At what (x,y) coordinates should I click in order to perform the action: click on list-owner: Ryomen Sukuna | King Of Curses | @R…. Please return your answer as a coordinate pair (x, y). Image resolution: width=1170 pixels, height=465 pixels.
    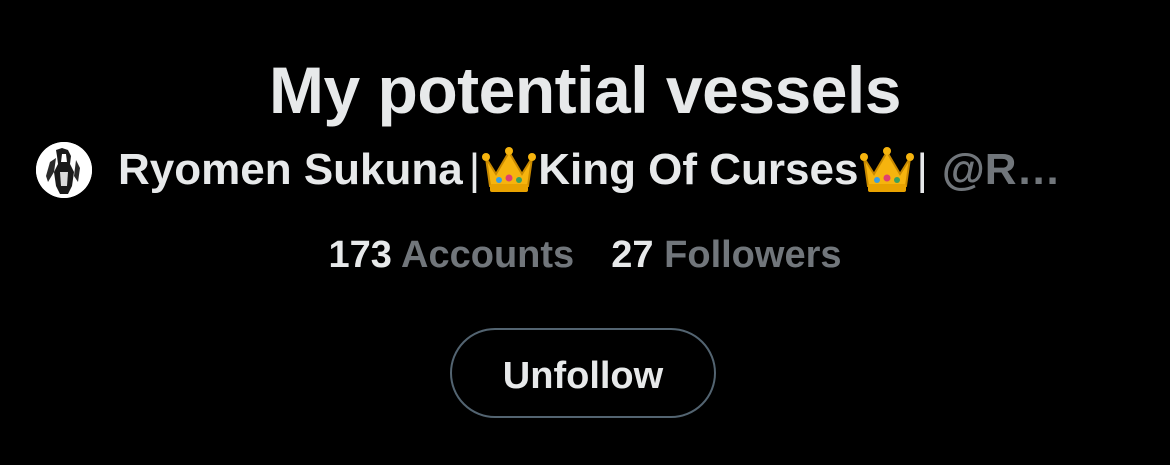
    Looking at the image, I should click on (586, 170).